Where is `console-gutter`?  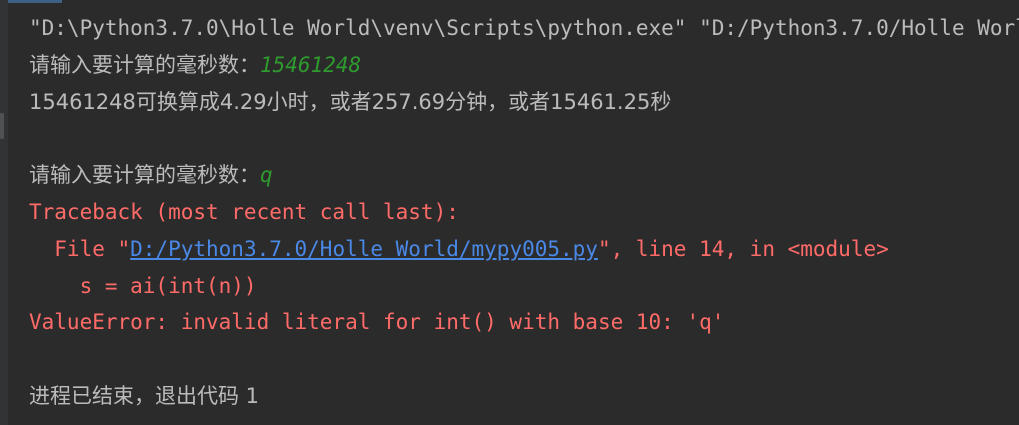 console-gutter is located at coordinates (4, 212).